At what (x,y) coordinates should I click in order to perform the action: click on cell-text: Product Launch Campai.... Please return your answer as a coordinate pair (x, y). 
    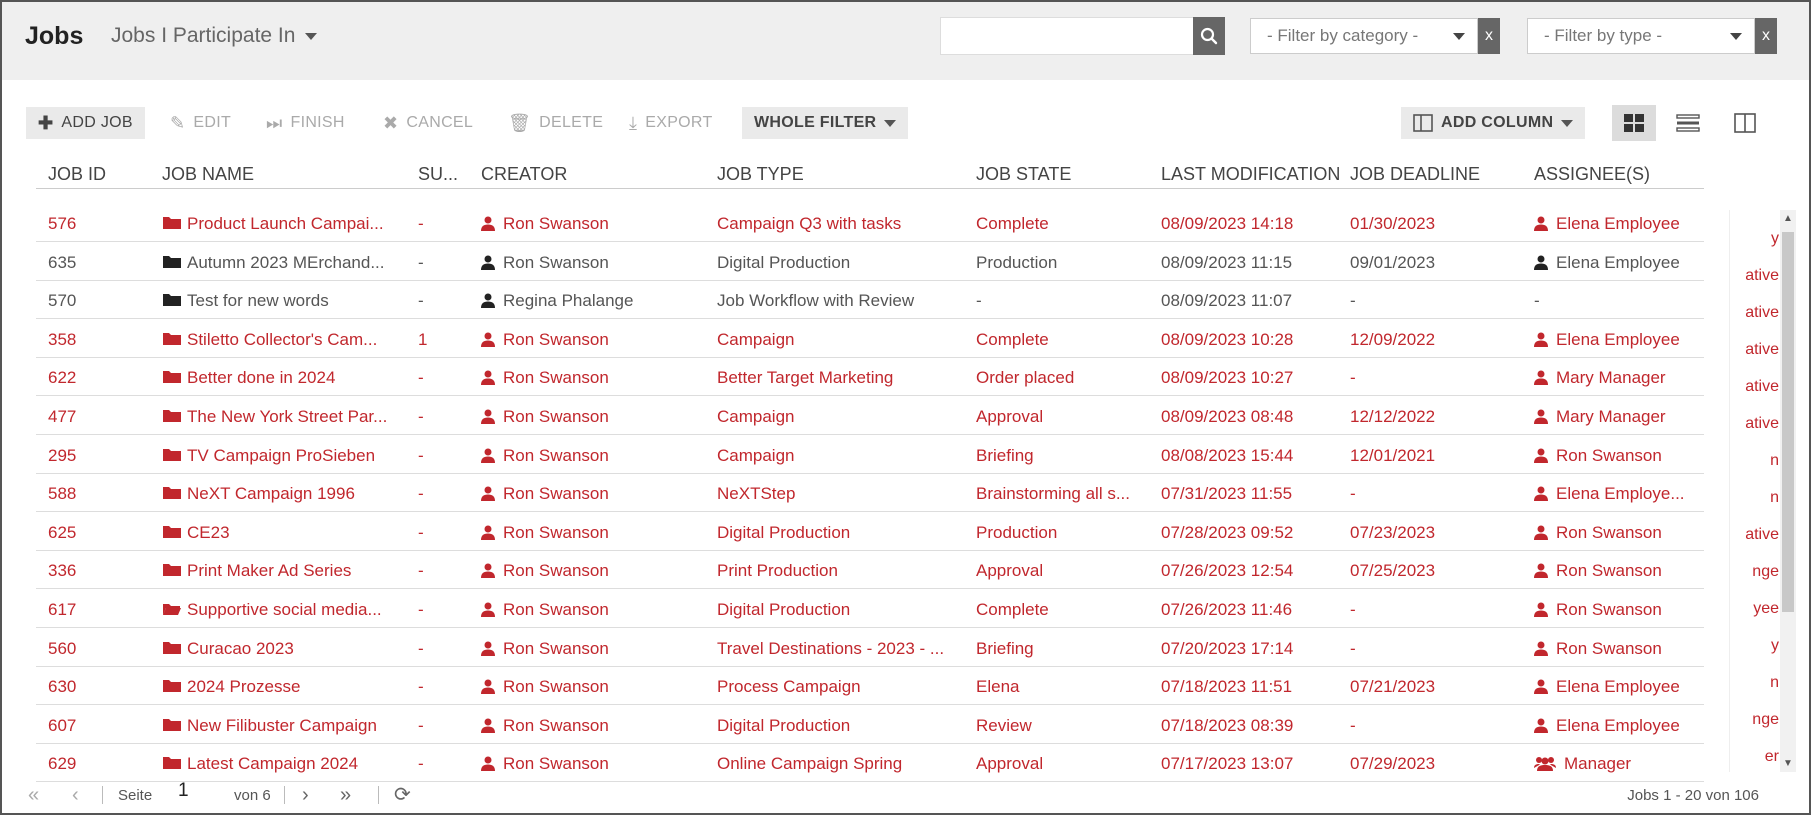
    Looking at the image, I should click on (285, 223).